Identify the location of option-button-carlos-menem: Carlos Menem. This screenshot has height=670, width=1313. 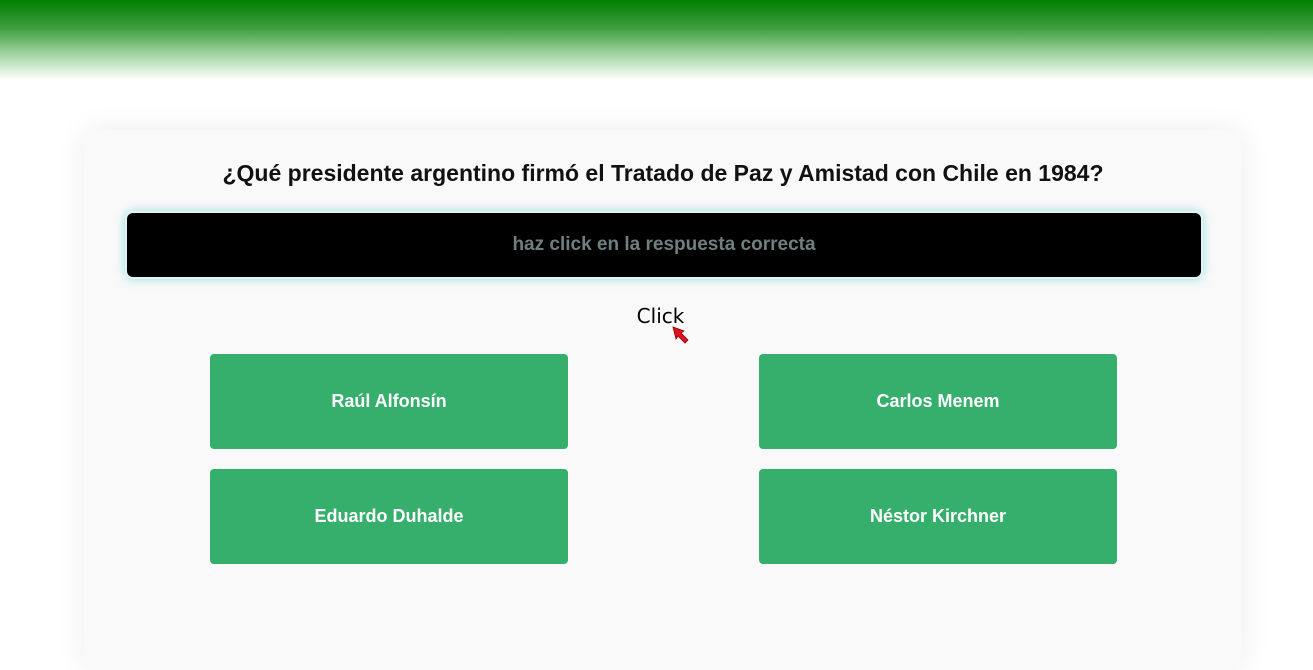
(938, 401).